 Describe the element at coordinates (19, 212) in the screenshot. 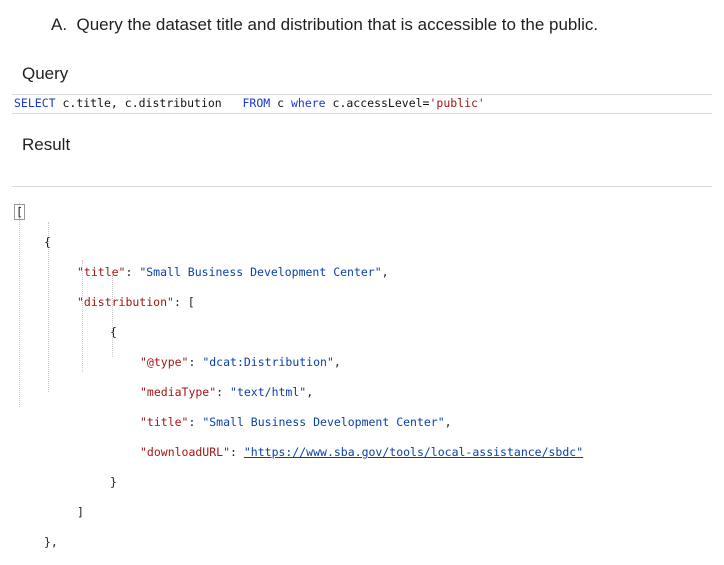

I see `json-line: [` at that location.